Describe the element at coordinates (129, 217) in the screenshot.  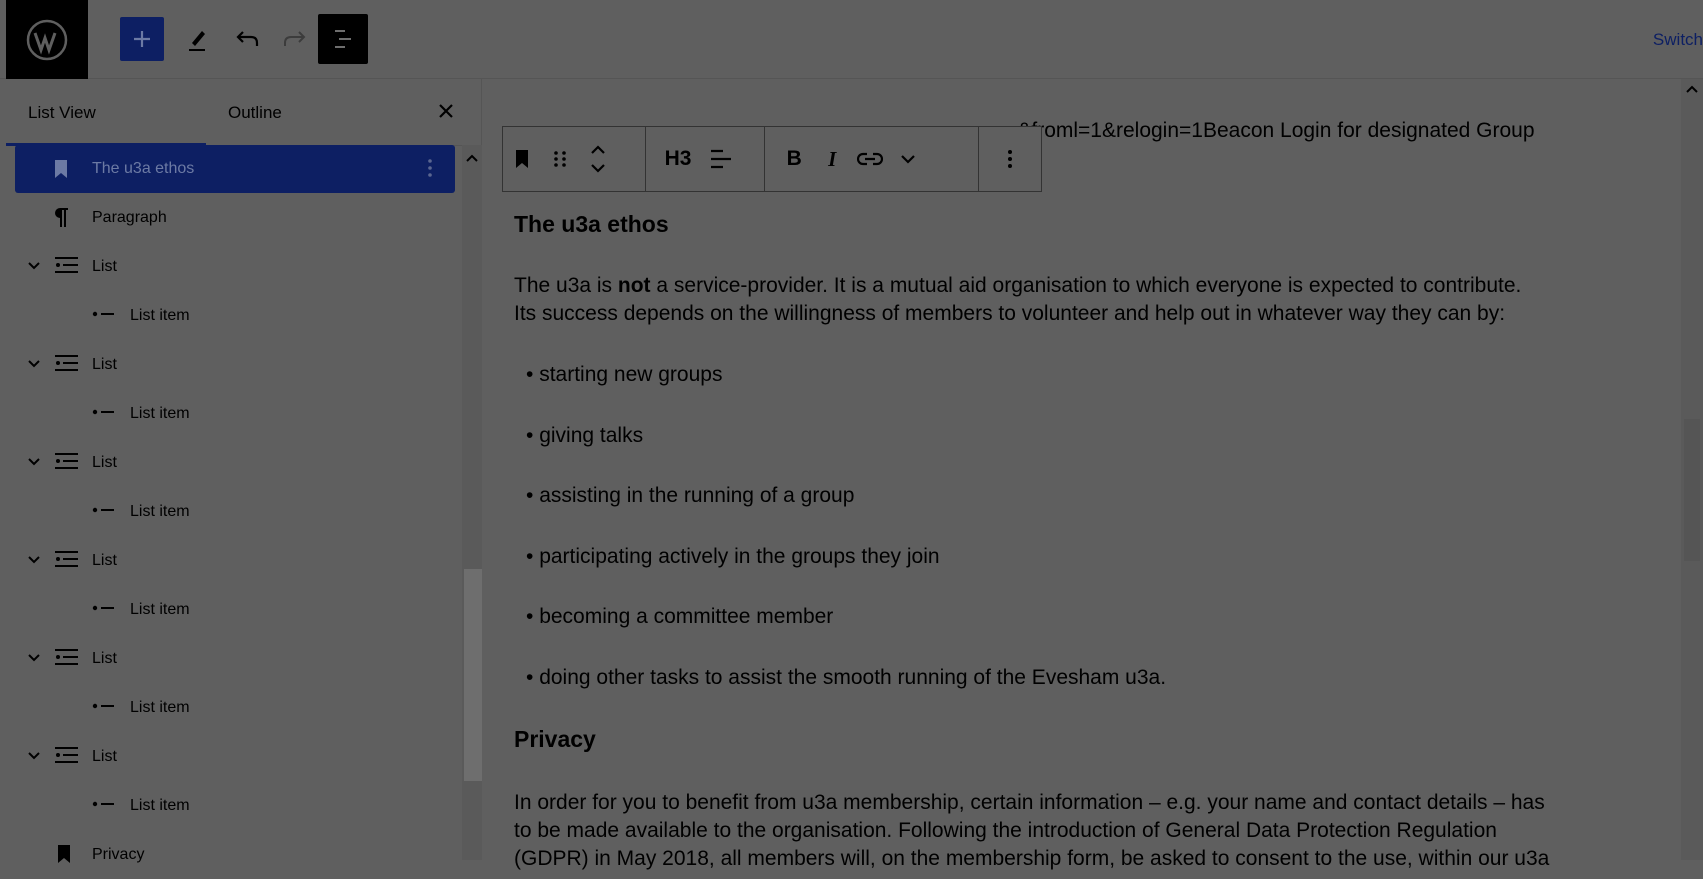
I see `tree-item-label: Paragraph` at that location.